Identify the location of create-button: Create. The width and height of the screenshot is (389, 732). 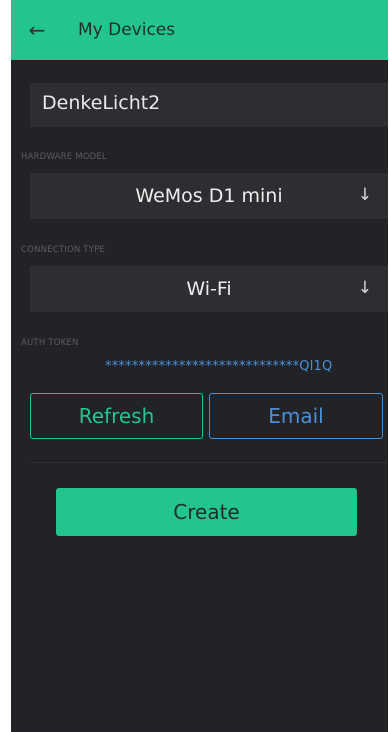
(206, 512).